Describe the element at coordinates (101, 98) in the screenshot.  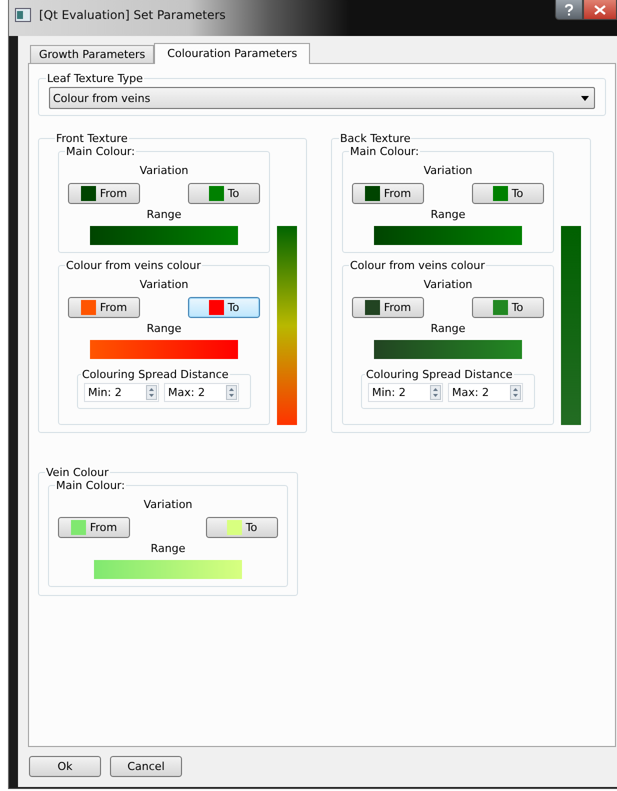
I see `dropdown-value: Colour from veins` at that location.